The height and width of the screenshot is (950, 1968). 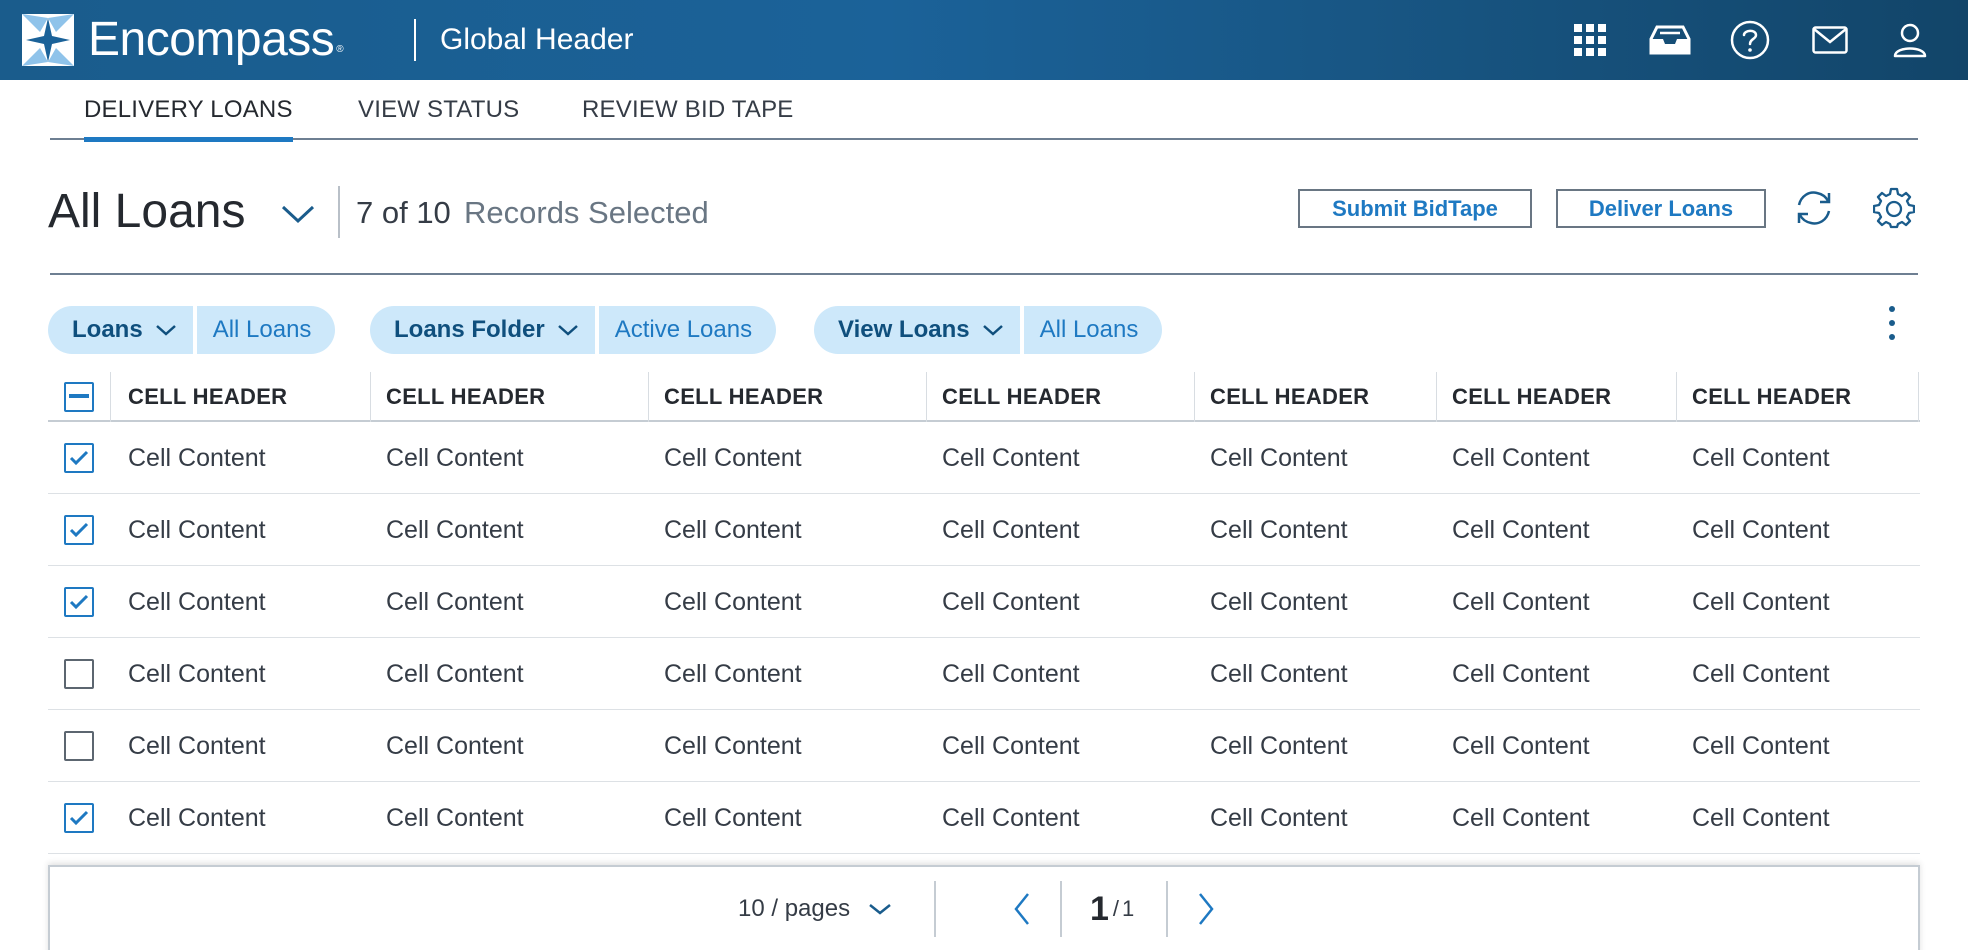 I want to click on user-icon, so click(x=1910, y=40).